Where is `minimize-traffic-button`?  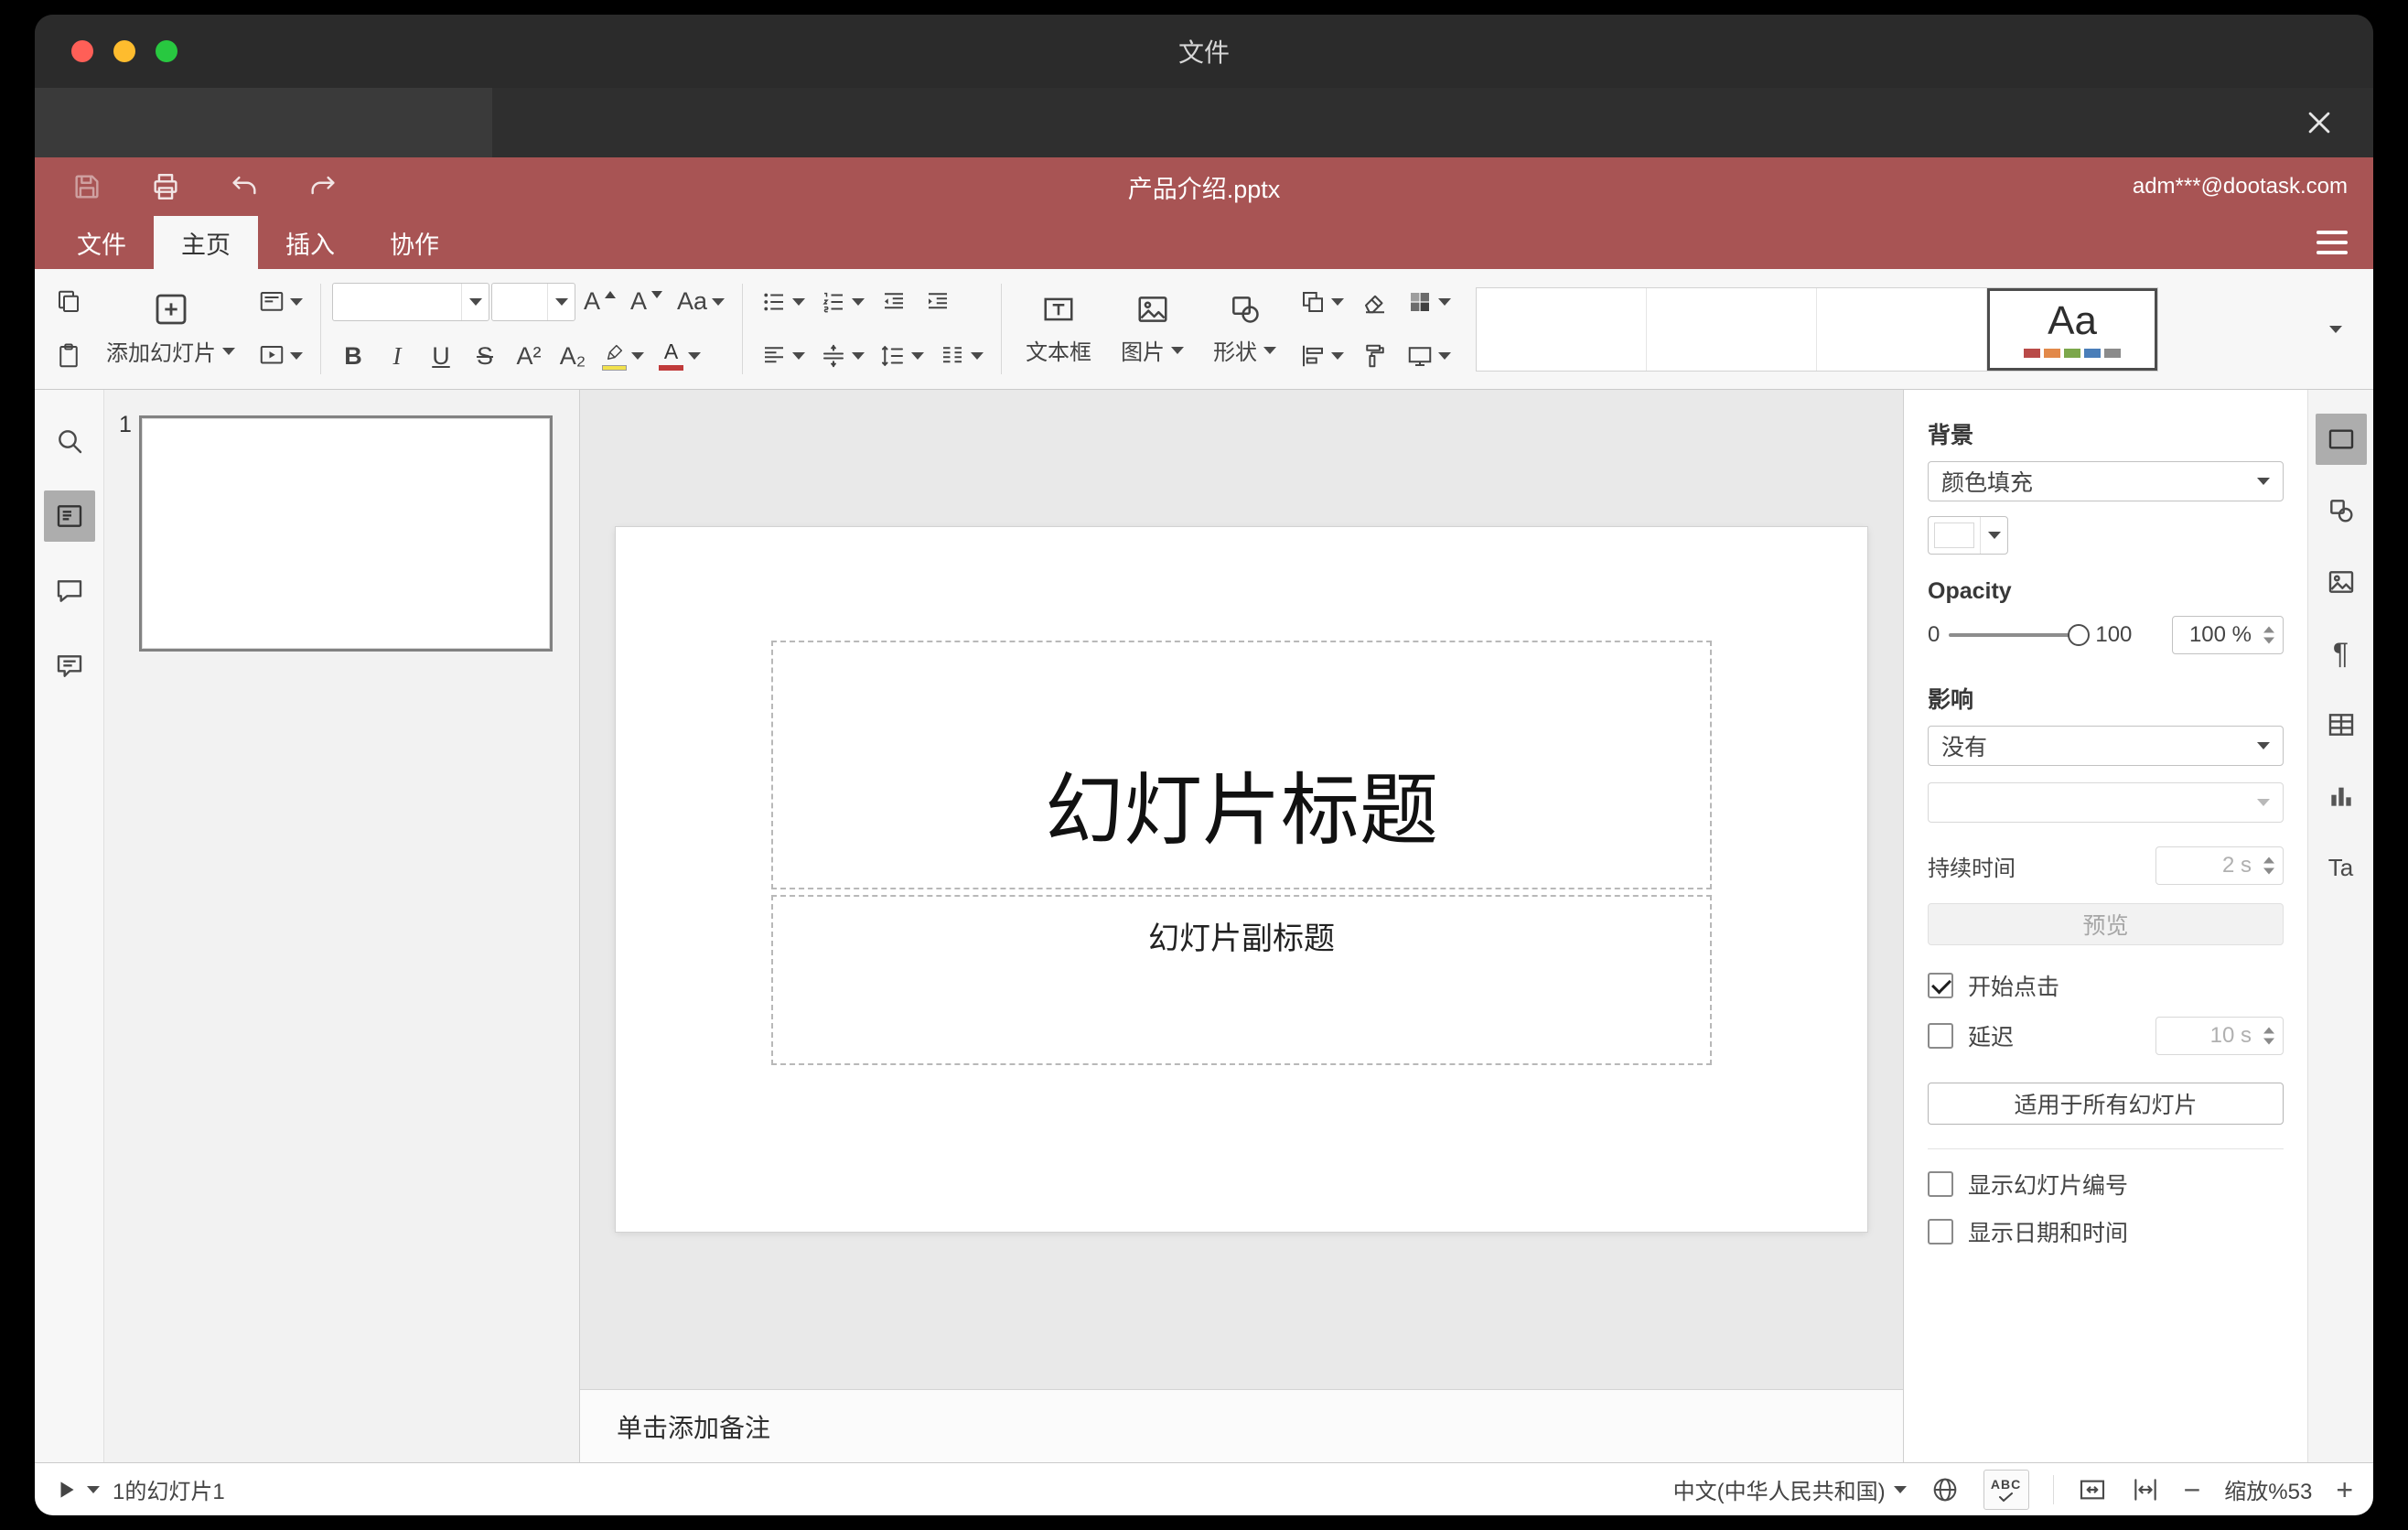
minimize-traffic-button is located at coordinates (124, 51).